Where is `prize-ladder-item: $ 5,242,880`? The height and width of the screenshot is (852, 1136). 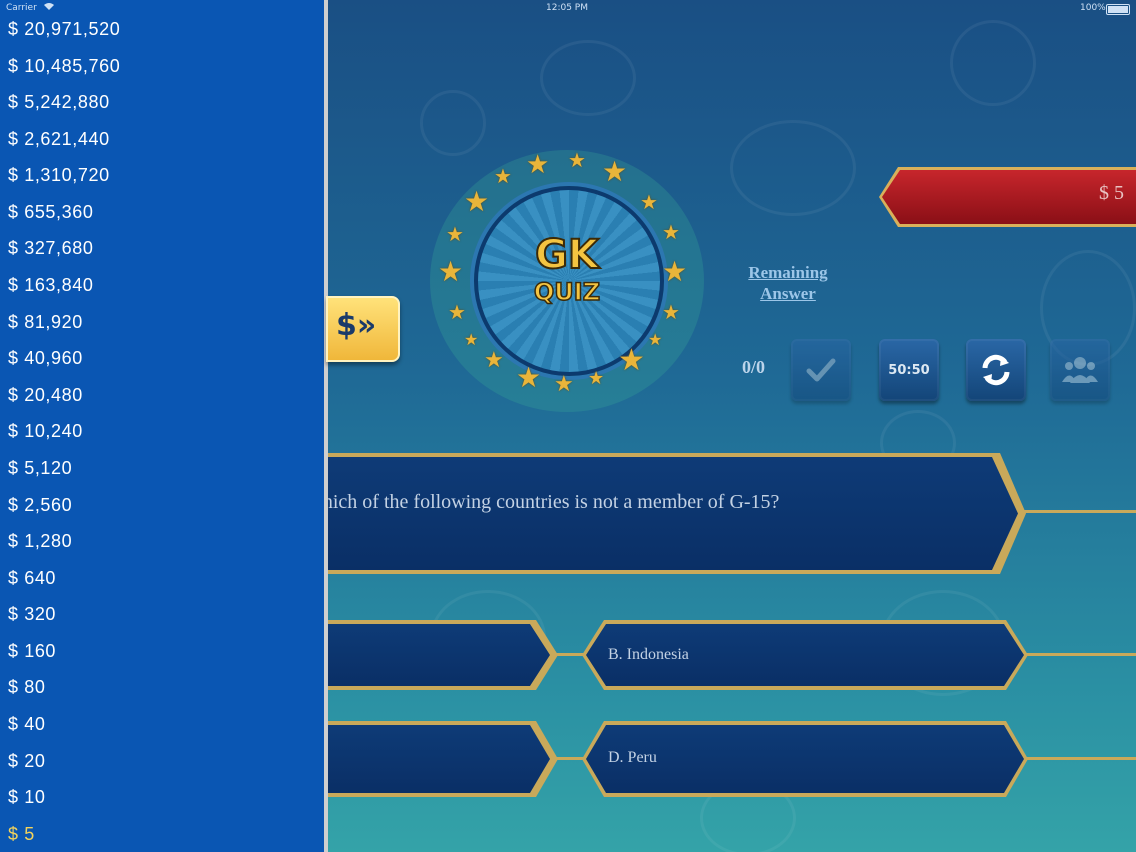 prize-ladder-item: $ 5,242,880 is located at coordinates (59, 102).